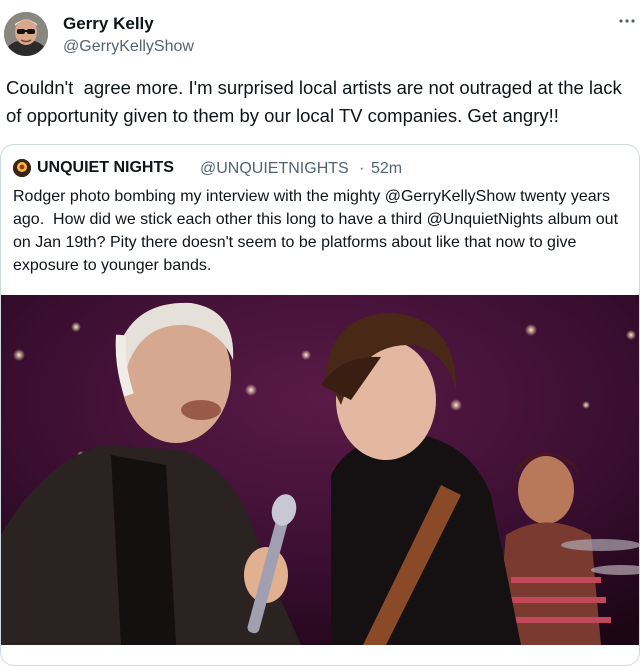 The image size is (640, 666). What do you see at coordinates (320, 35) in the screenshot?
I see `tweet-header: Gerry Kelly @GerryKellyShow` at bounding box center [320, 35].